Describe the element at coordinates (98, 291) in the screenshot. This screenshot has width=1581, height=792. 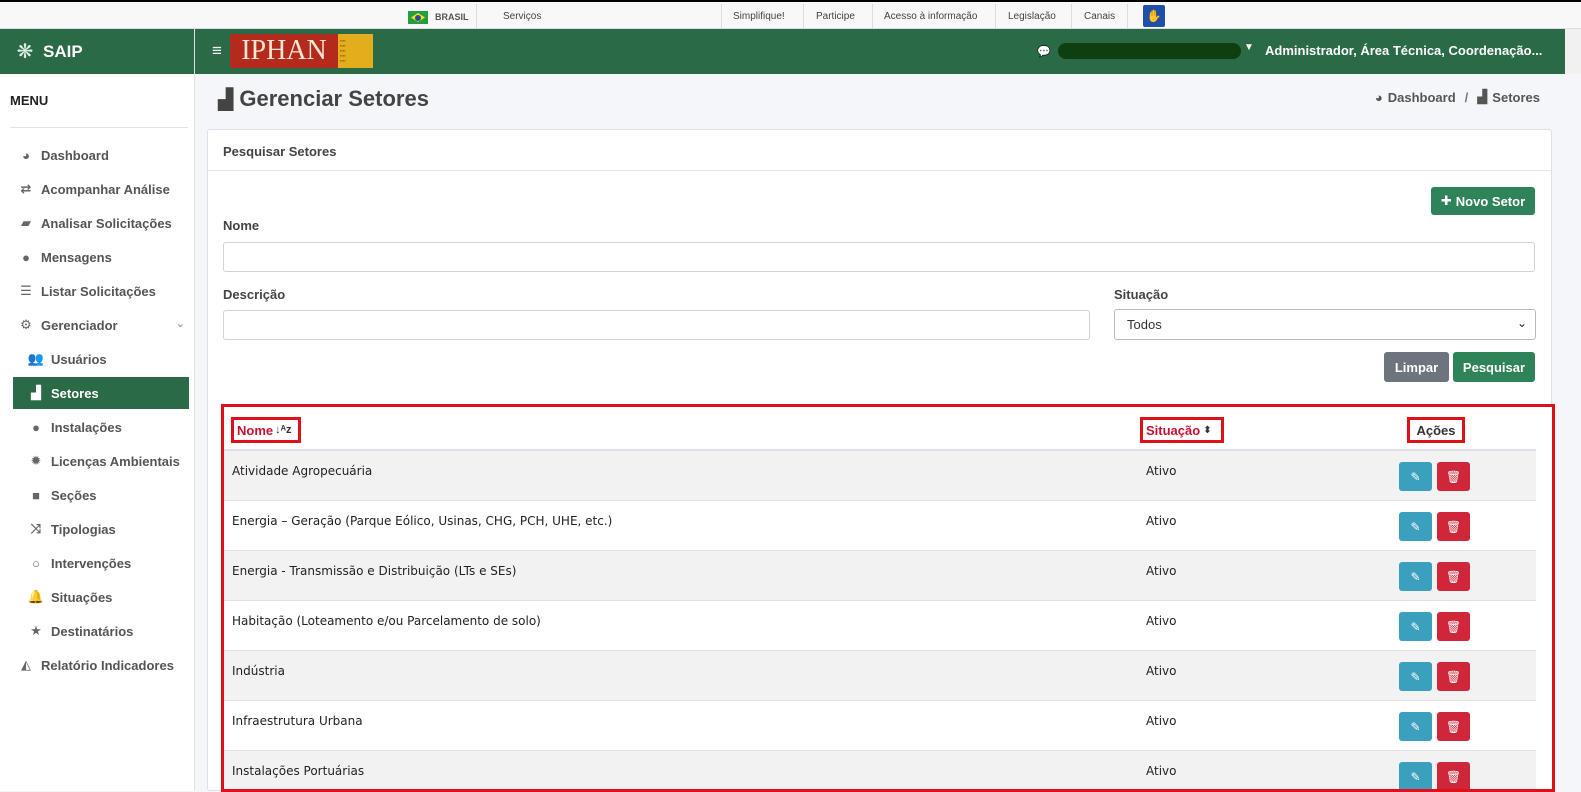
I see `sidebar-item-label: Listar Solicitações` at that location.